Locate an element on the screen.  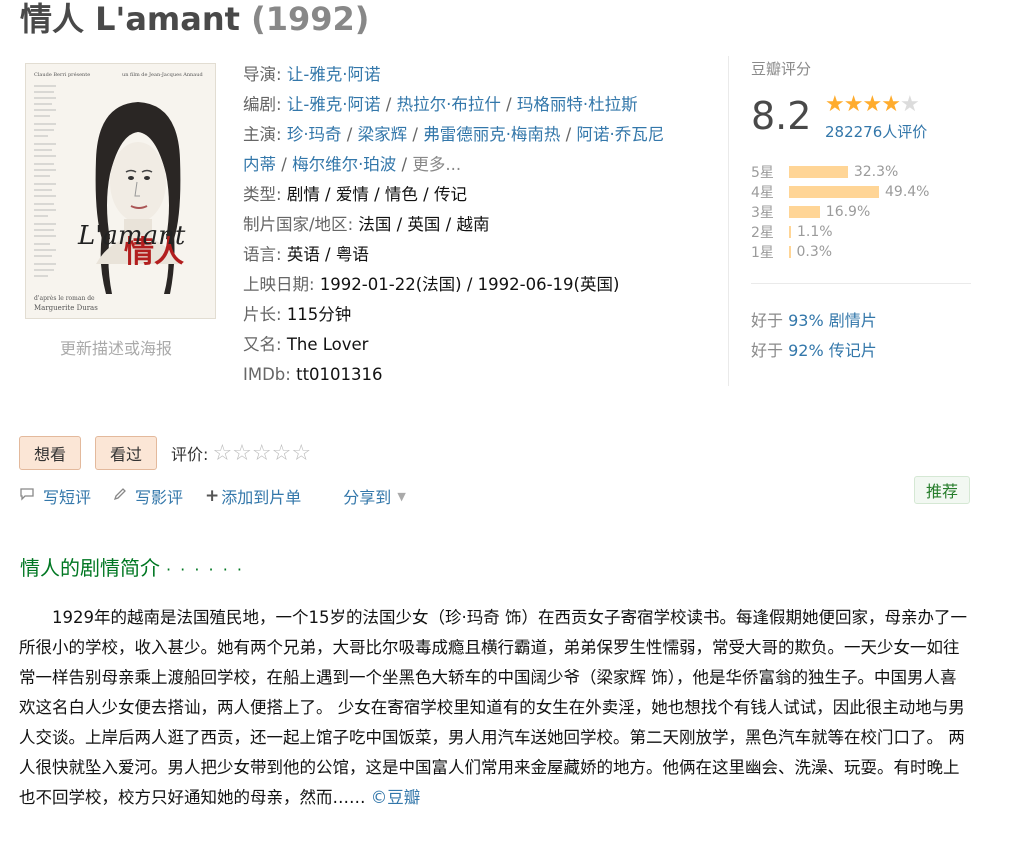
write-review-label: 写影评 is located at coordinates (159, 497).